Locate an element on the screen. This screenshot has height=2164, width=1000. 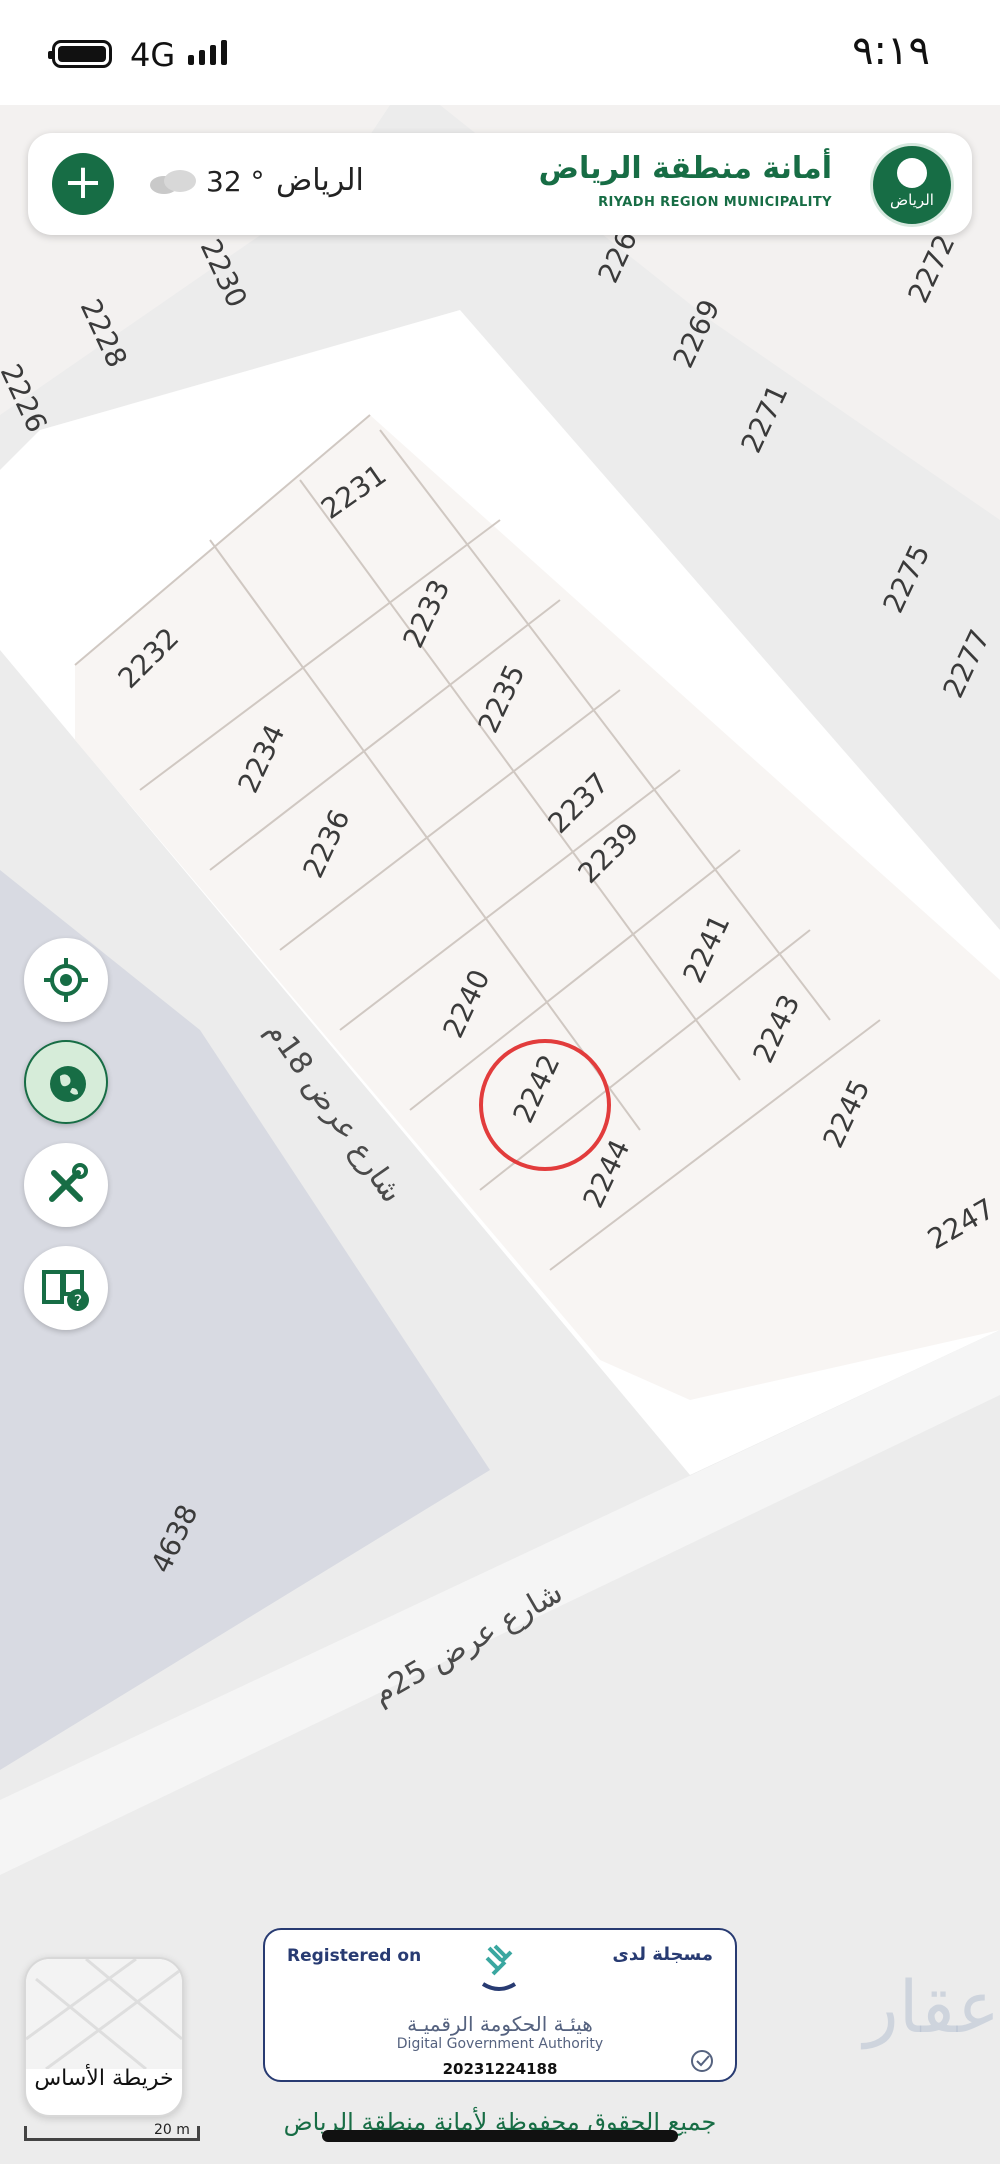
globe-icon is located at coordinates (68, 1084).